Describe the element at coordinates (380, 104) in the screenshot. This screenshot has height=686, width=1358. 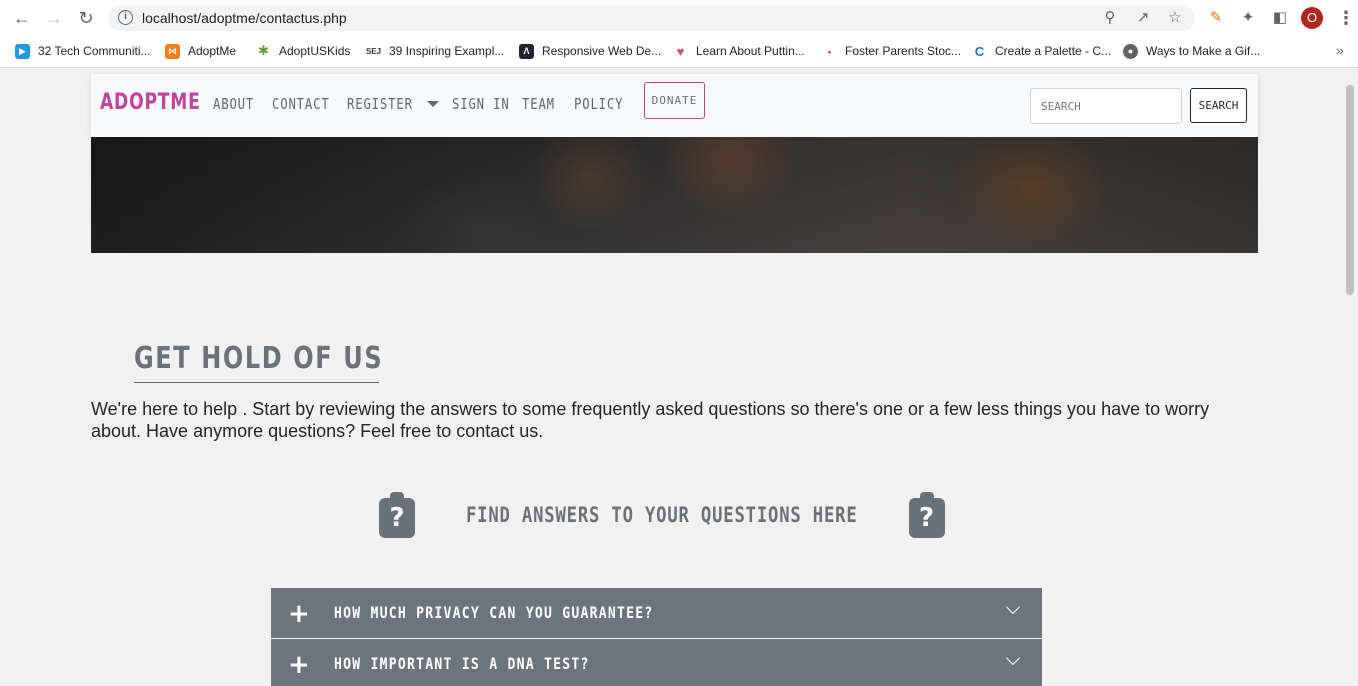
I see `nav-register: REGISTER` at that location.